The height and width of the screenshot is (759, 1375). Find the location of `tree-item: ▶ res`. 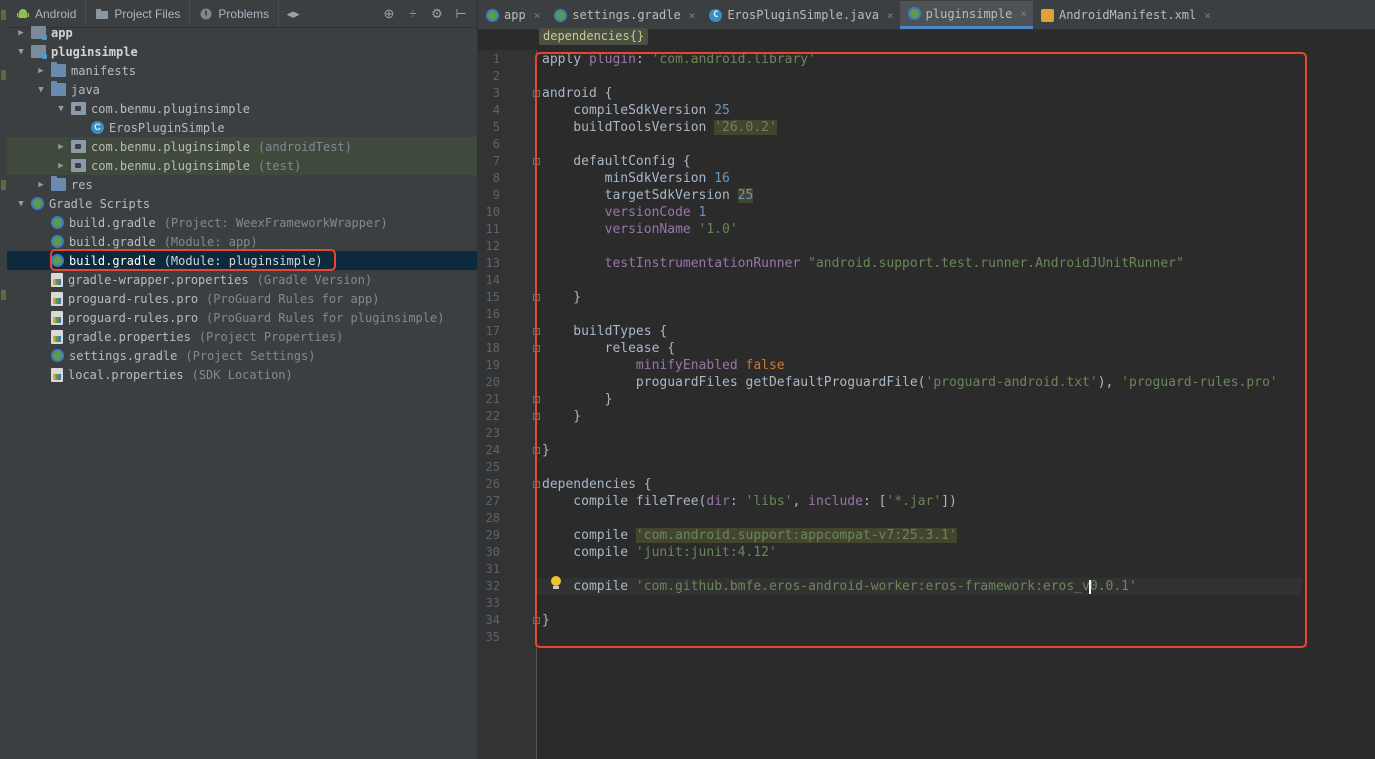

tree-item: ▶ res is located at coordinates (242, 184).